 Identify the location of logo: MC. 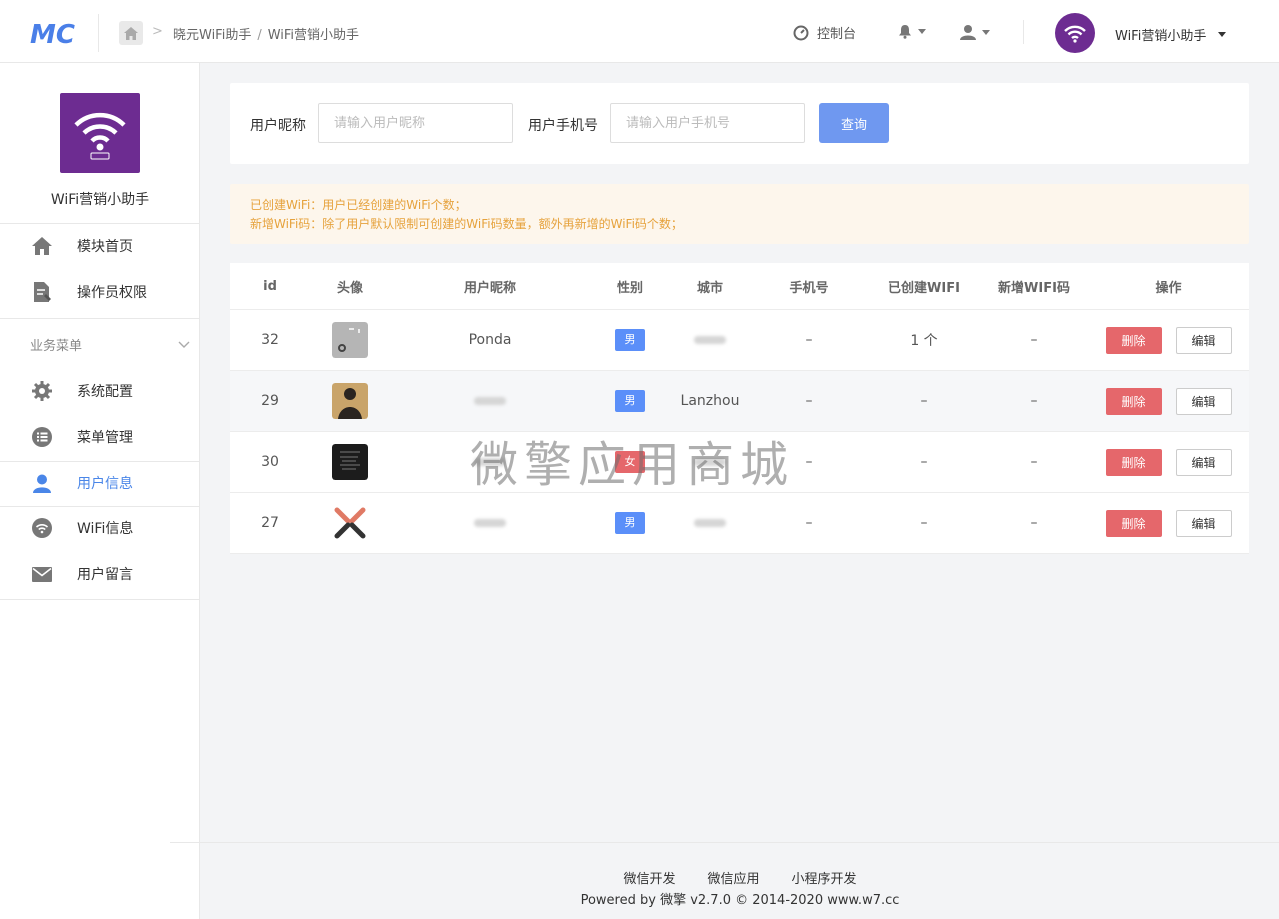
(54, 33).